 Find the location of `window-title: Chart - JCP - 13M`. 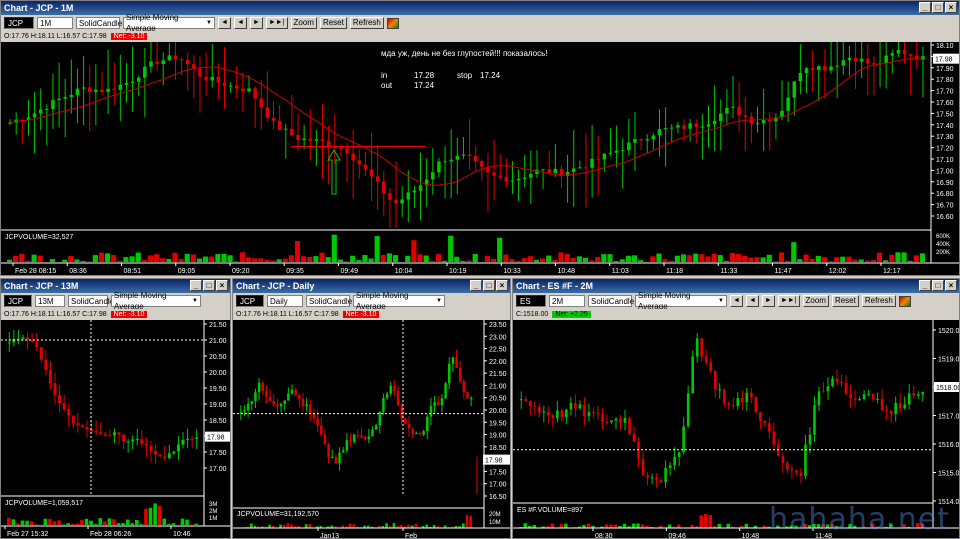

window-title: Chart - JCP - 13M is located at coordinates (41, 286).